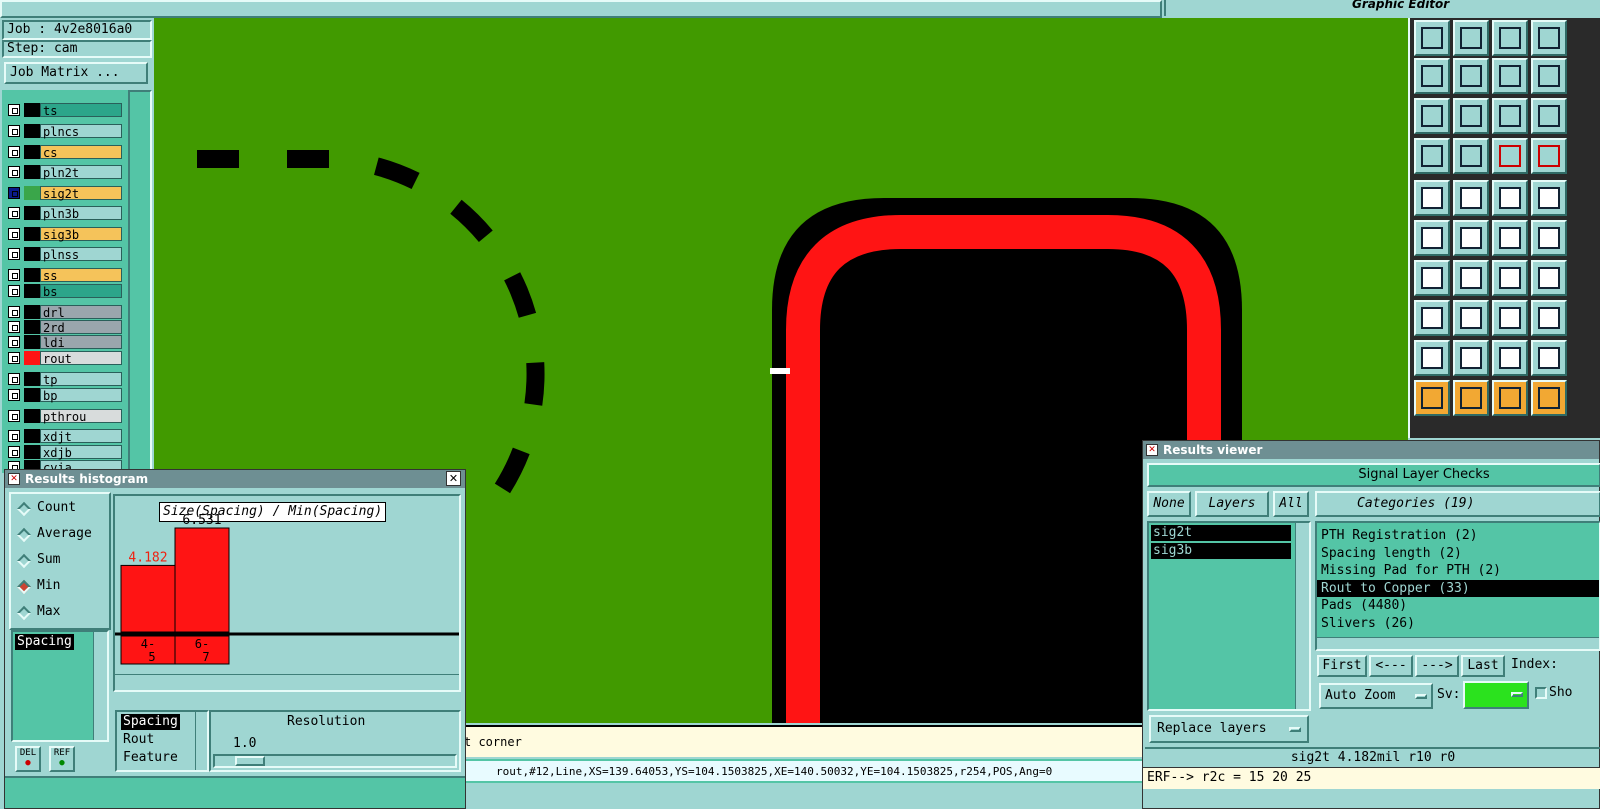  I want to click on fit-center-button, so click(1471, 116).